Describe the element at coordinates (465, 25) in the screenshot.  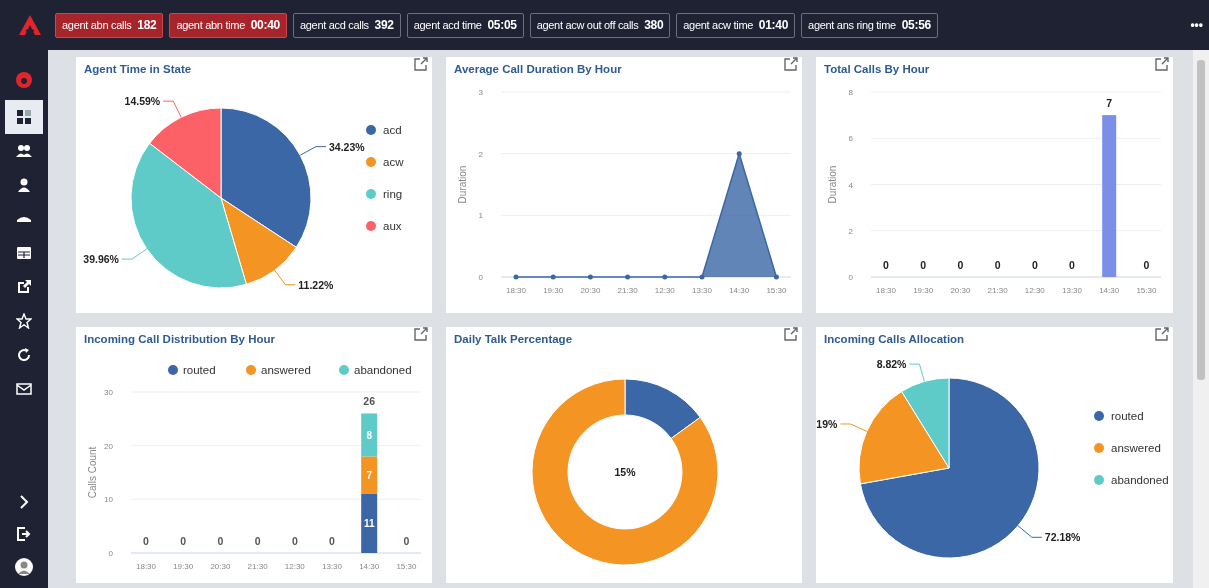
I see `metric-chip: agent acd time 05:05` at that location.